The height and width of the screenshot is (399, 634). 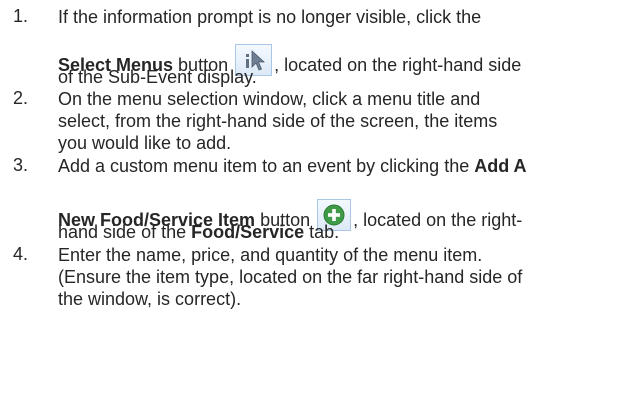 I want to click on step-text-line: hand side of the Food/Service tab., so click(x=199, y=232).